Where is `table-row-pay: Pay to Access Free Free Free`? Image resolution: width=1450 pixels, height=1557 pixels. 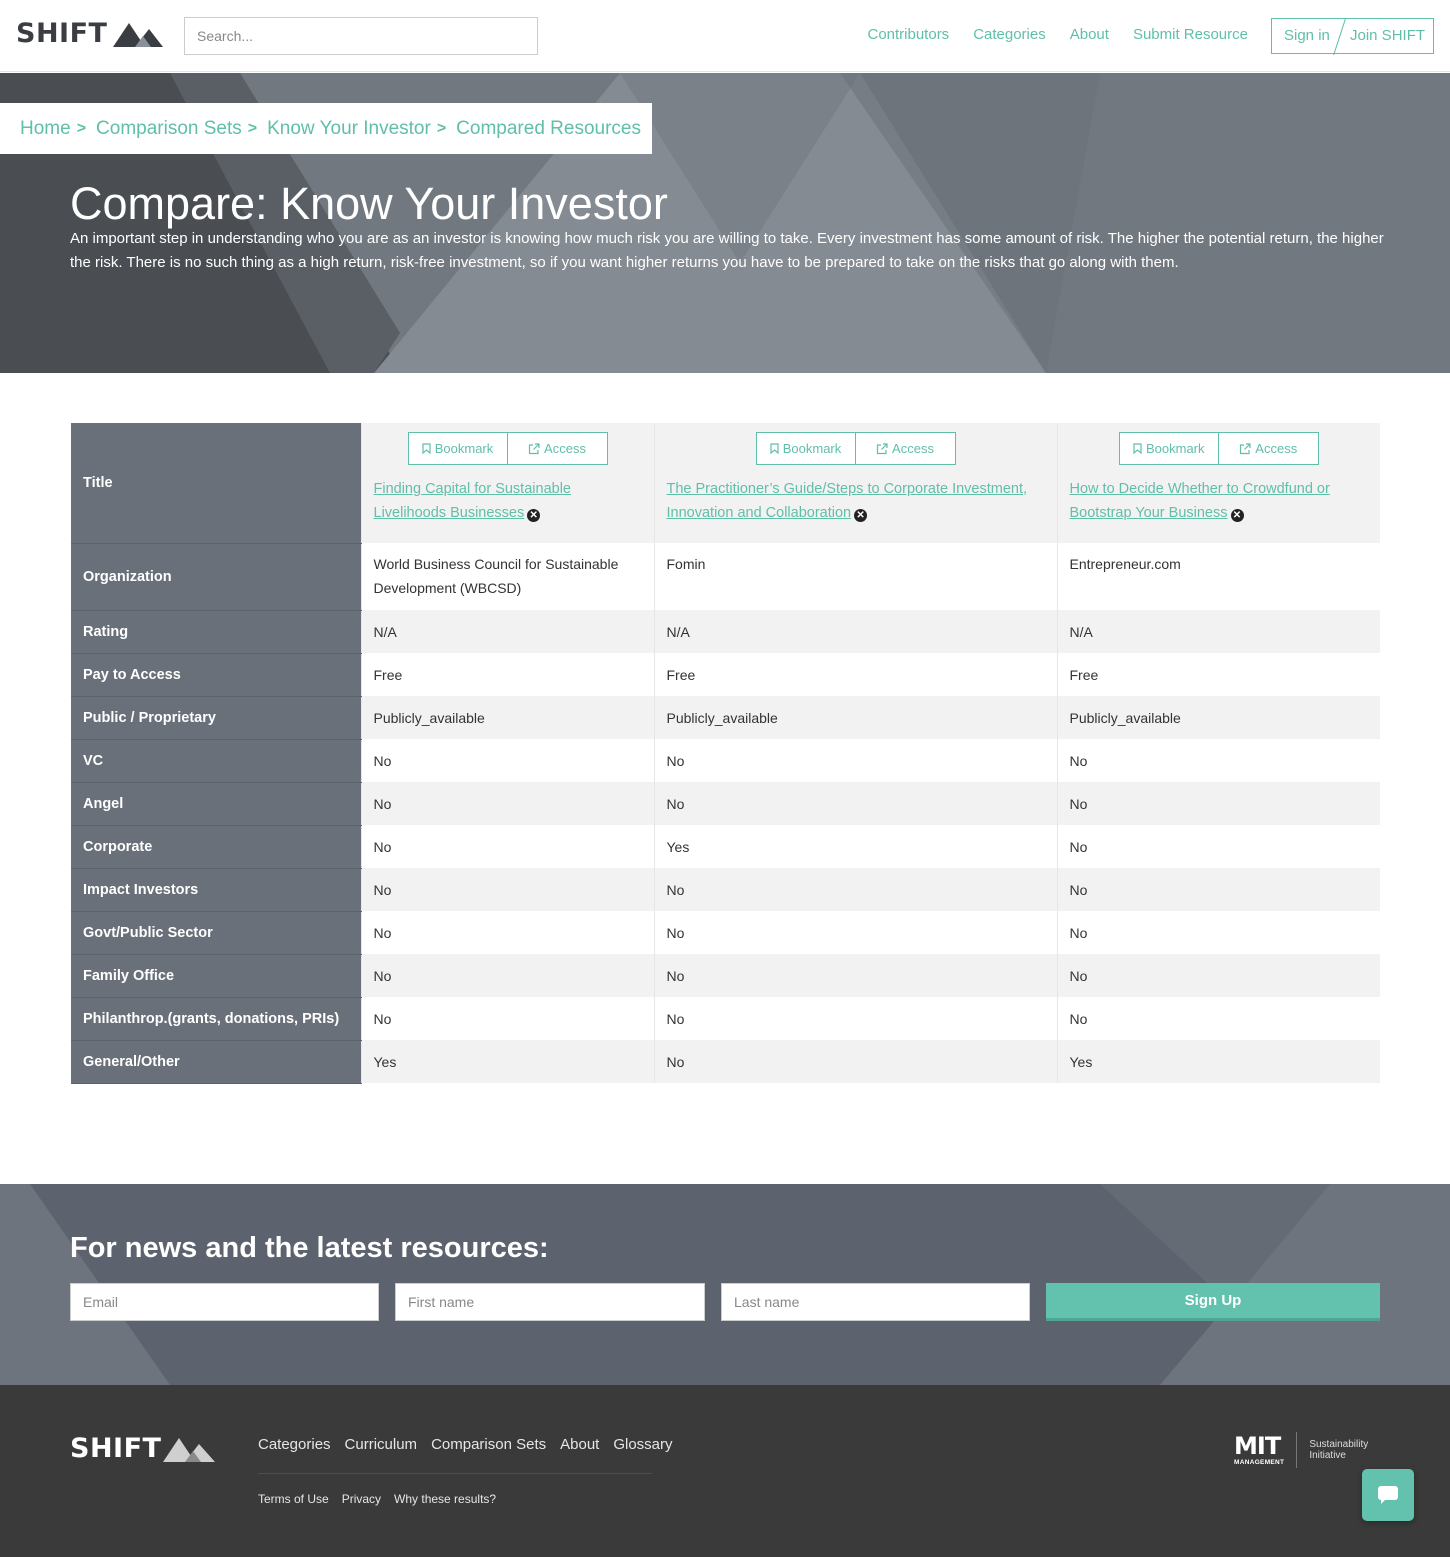 table-row-pay: Pay to Access Free Free Free is located at coordinates (725, 675).